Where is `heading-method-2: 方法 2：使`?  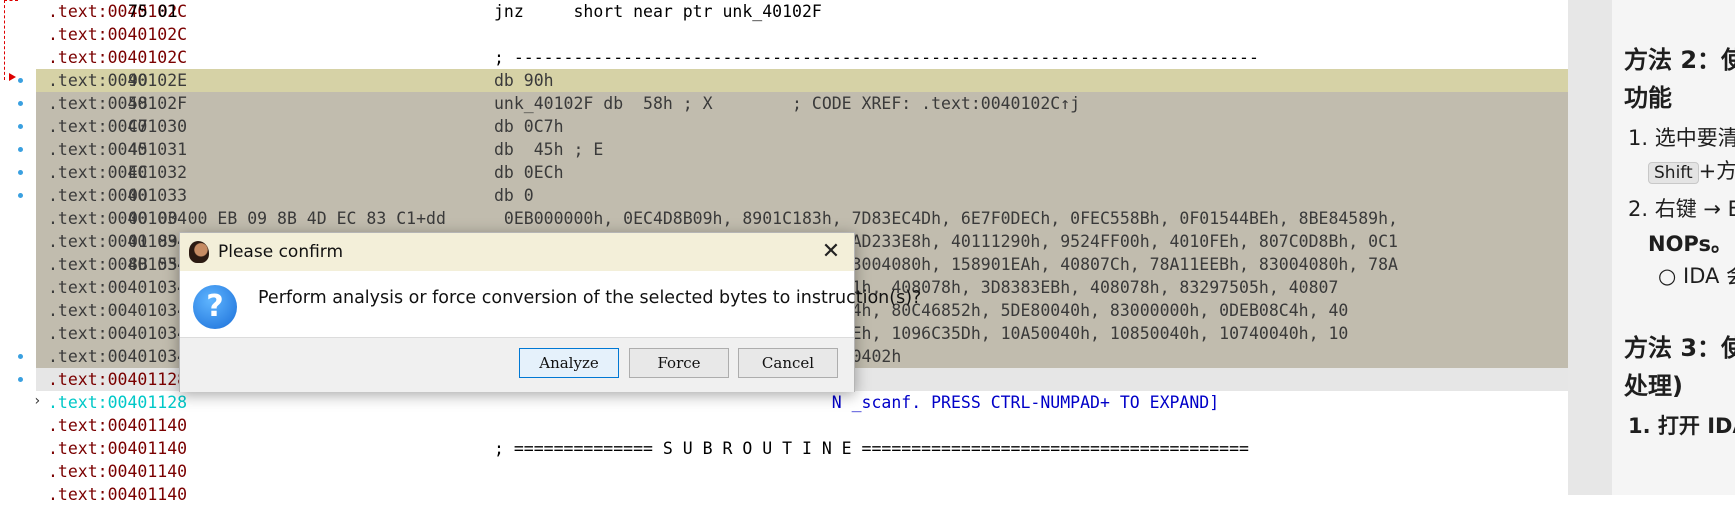
heading-method-2: 方法 2：使 is located at coordinates (1679, 60).